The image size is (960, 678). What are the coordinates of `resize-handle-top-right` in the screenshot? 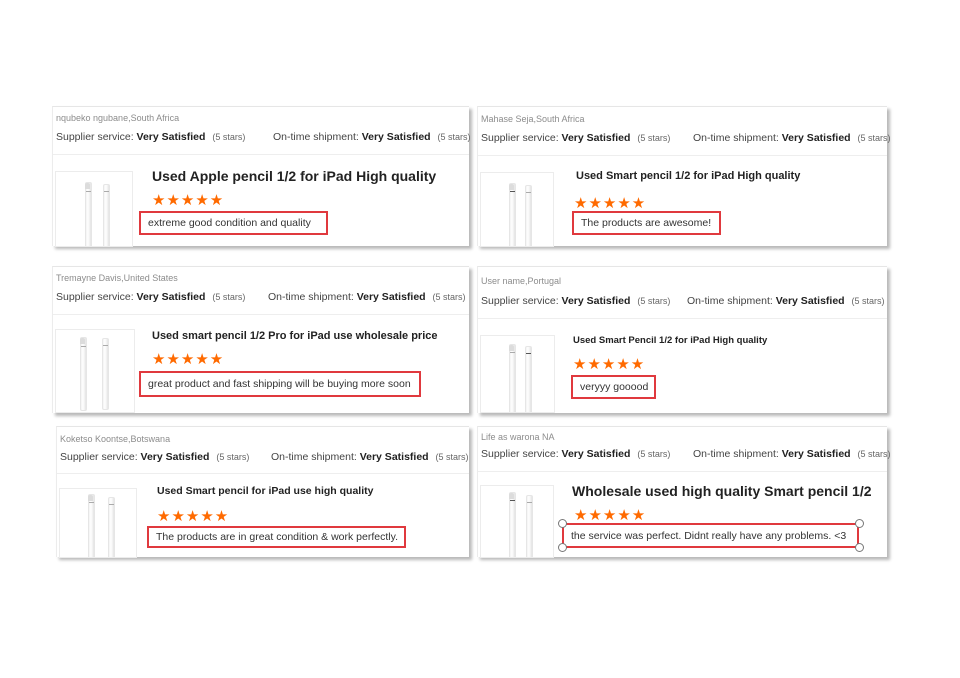 It's located at (859, 523).